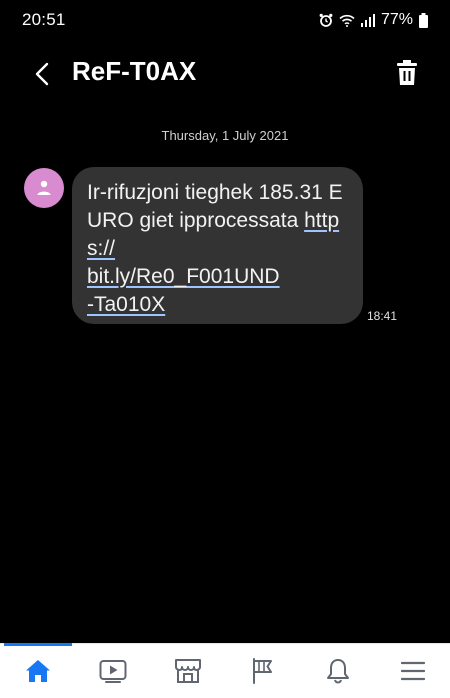 The width and height of the screenshot is (450, 698). What do you see at coordinates (396, 19) in the screenshot?
I see `battery-percent: 77%` at bounding box center [396, 19].